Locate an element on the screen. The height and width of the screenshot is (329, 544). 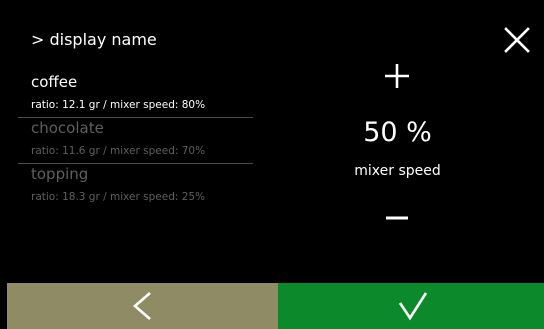
increase-button is located at coordinates (397, 76).